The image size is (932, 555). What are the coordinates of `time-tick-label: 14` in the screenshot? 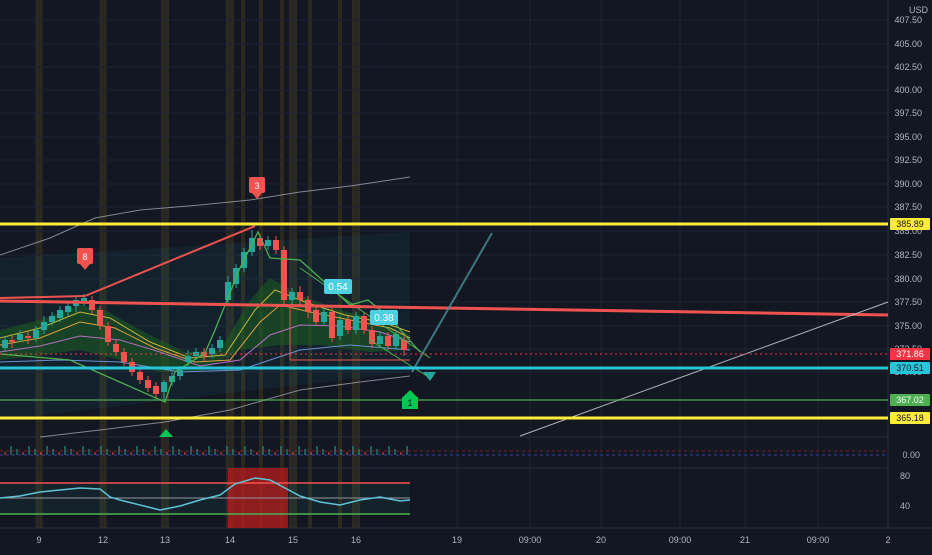 It's located at (230, 540).